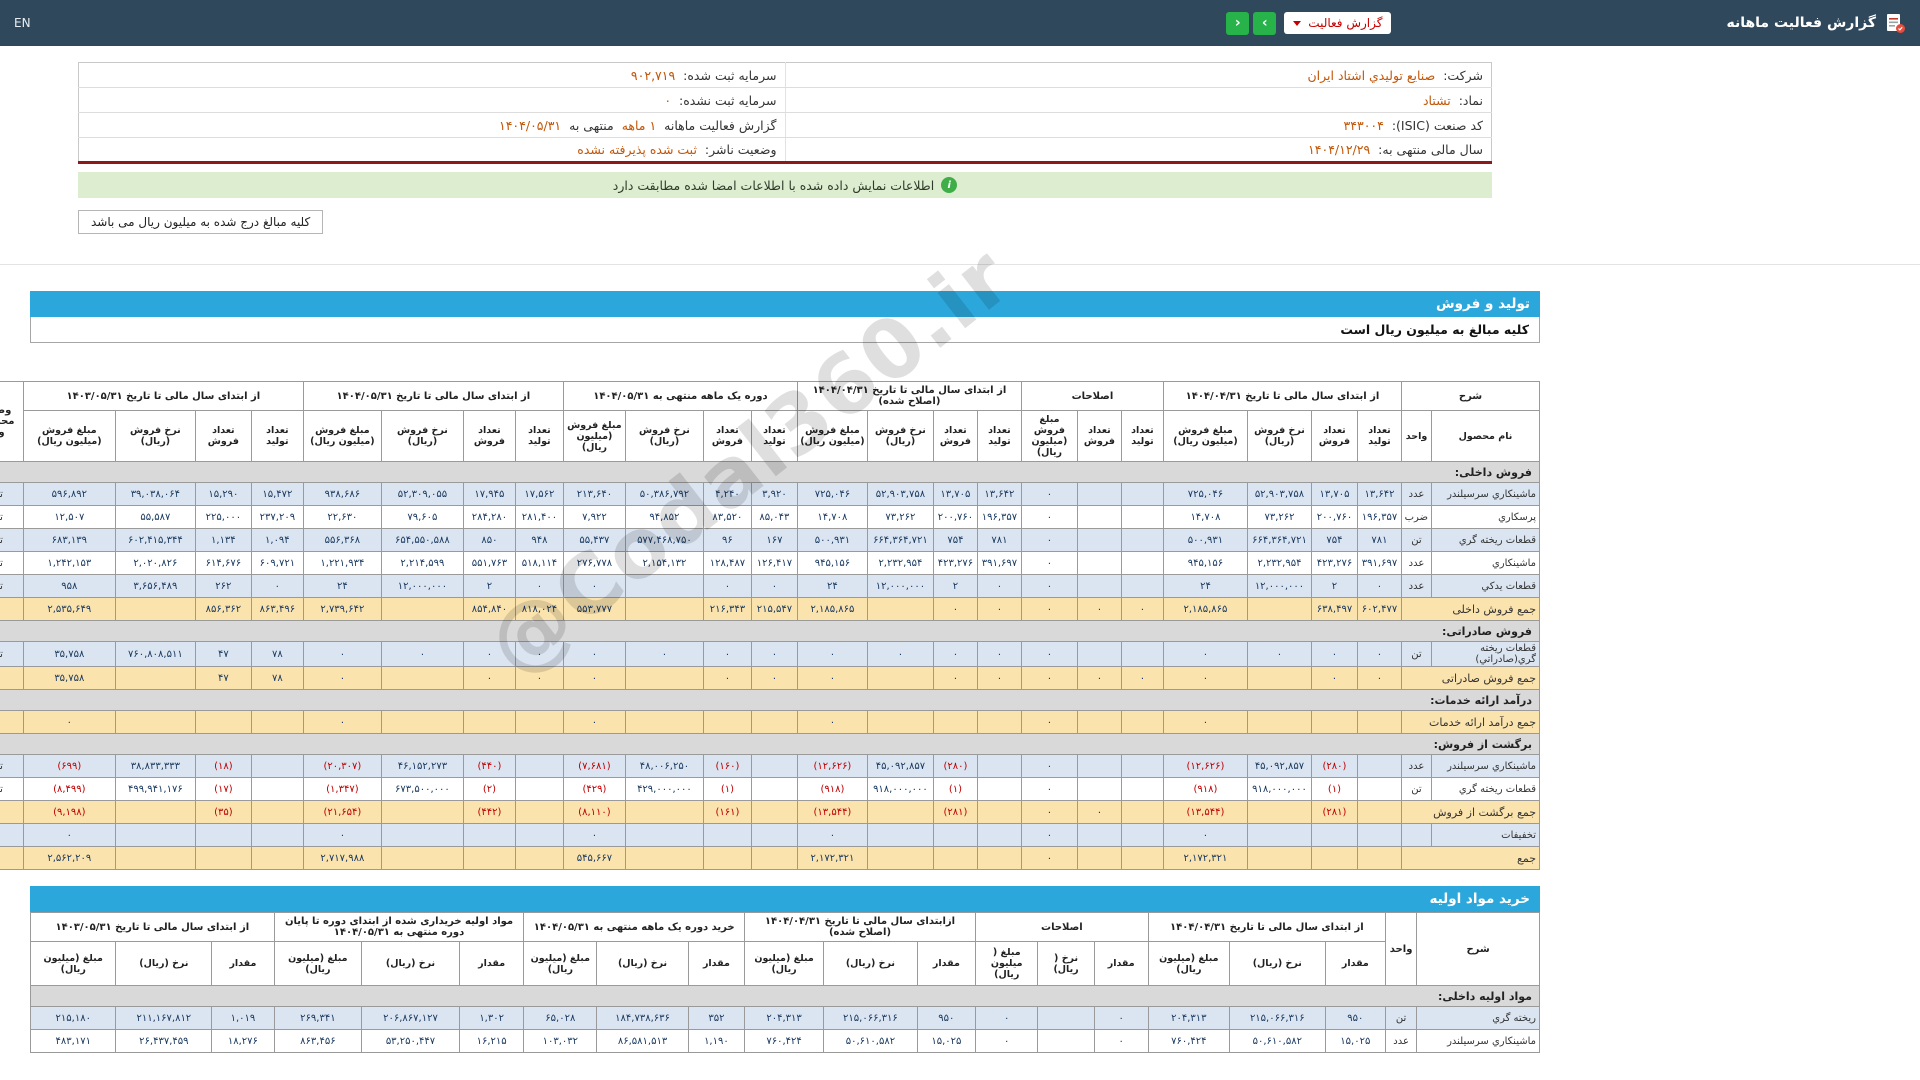 The image size is (1920, 1080). I want to click on column-header: تعداد فروش, so click(1099, 436).